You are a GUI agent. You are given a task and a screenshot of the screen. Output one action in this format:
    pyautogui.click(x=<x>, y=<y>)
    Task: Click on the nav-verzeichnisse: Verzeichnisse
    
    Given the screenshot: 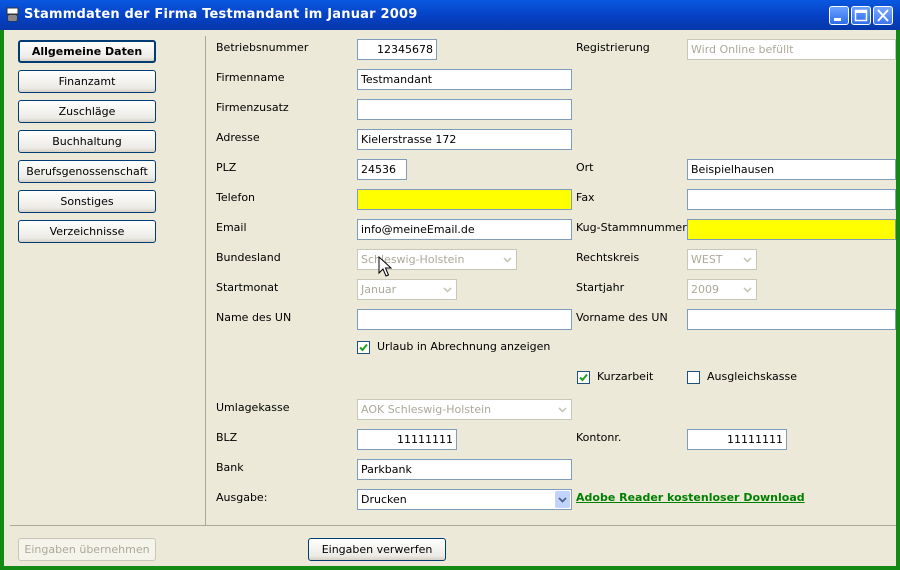 What is the action you would take?
    pyautogui.click(x=87, y=231)
    